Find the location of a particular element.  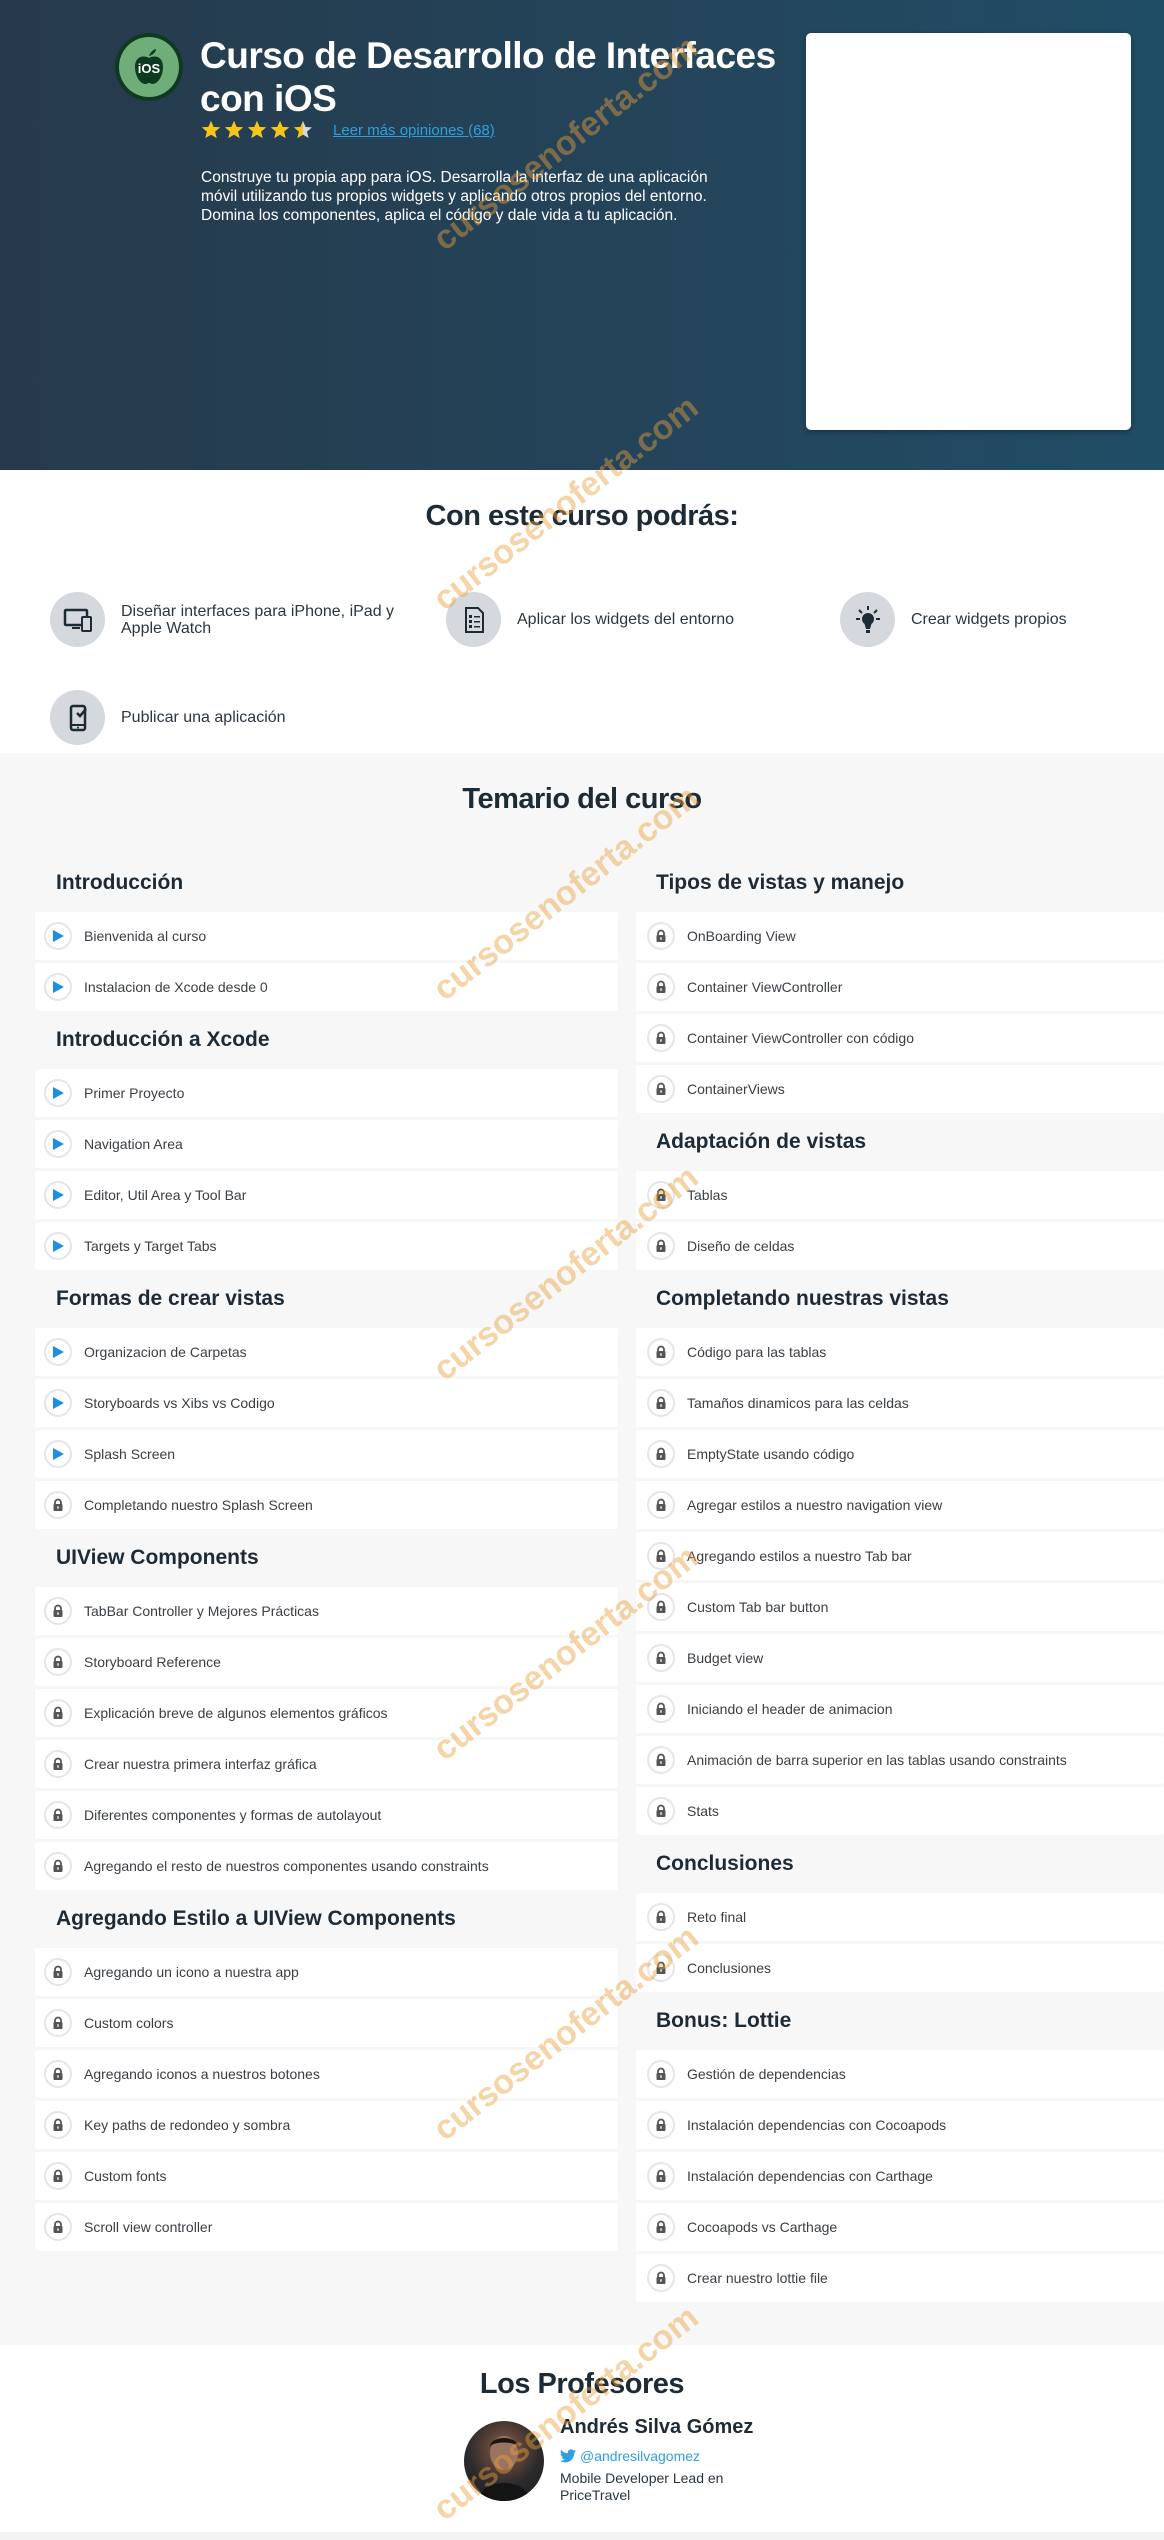

module-title: Bonus: Lottie is located at coordinates (724, 2020).